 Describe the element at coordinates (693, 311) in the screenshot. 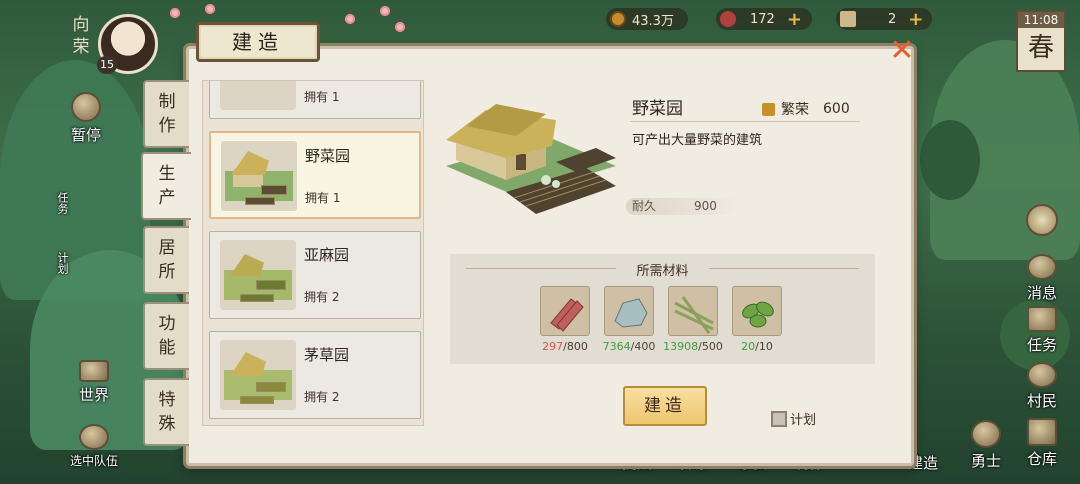

I see `bamboo-icon` at that location.